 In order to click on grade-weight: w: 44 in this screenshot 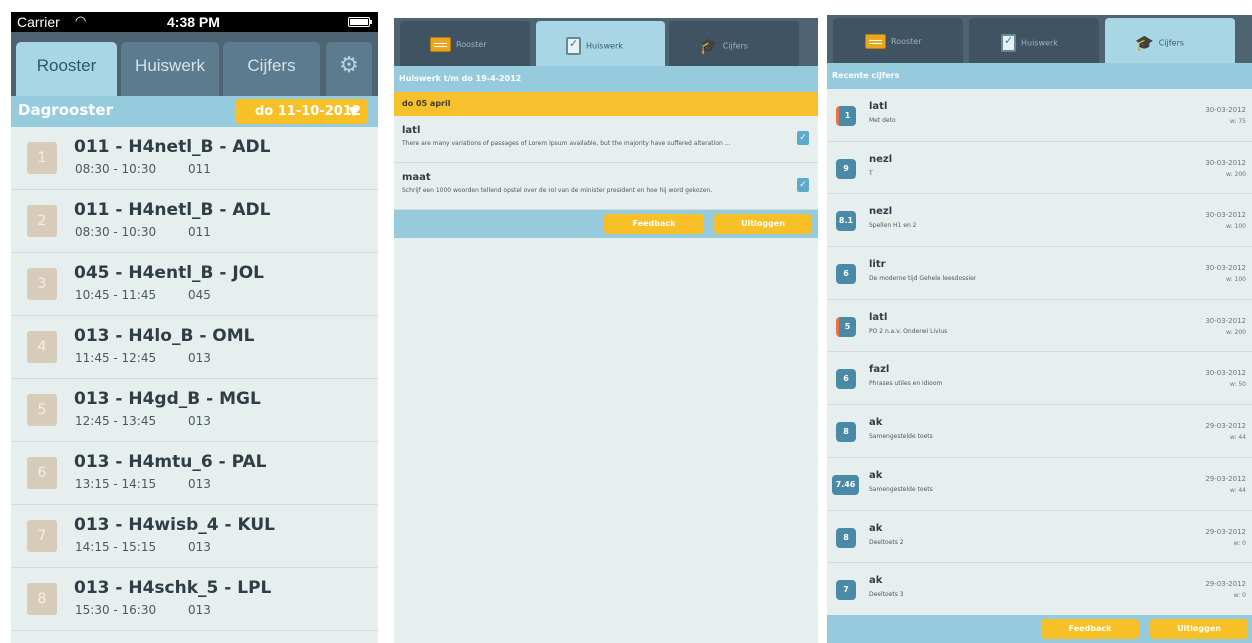, I will do `click(1237, 490)`.